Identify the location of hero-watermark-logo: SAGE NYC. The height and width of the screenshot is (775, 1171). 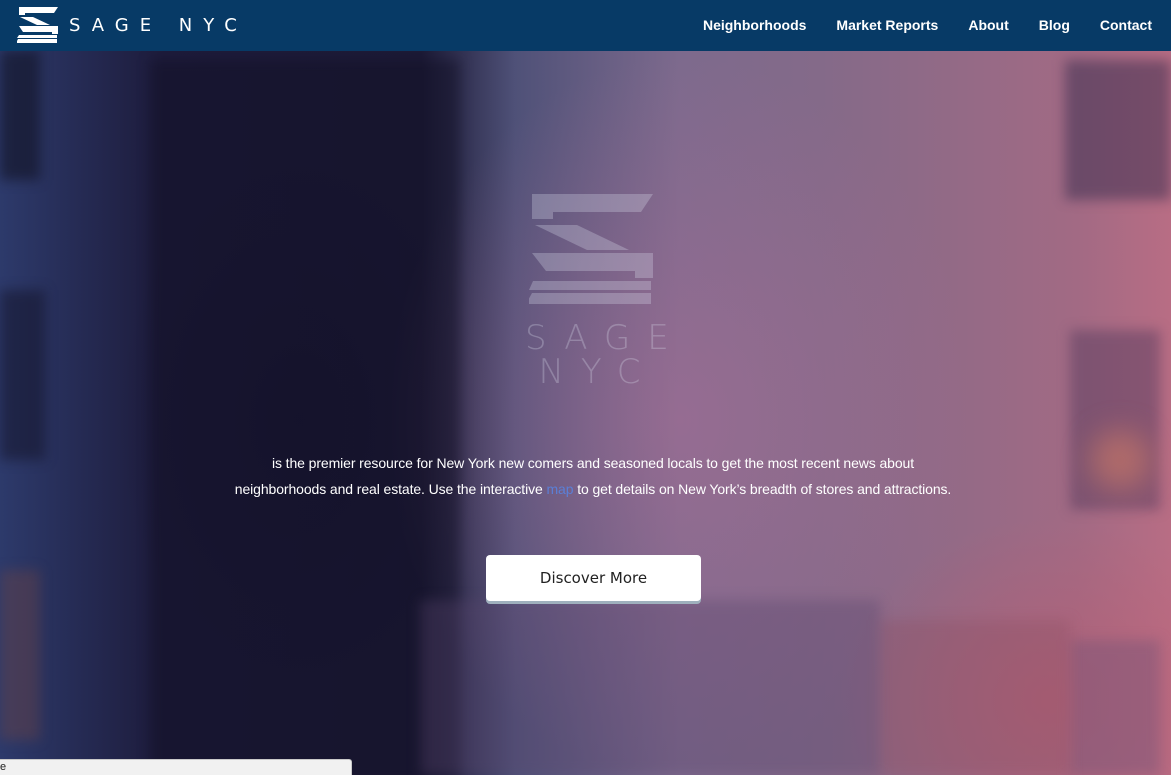
(594, 292).